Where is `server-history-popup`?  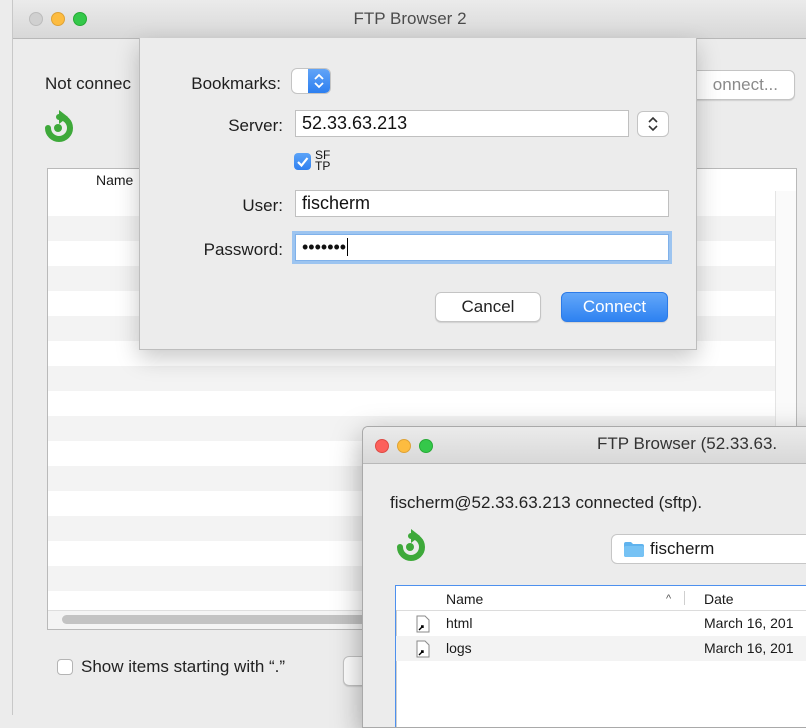
server-history-popup is located at coordinates (653, 124).